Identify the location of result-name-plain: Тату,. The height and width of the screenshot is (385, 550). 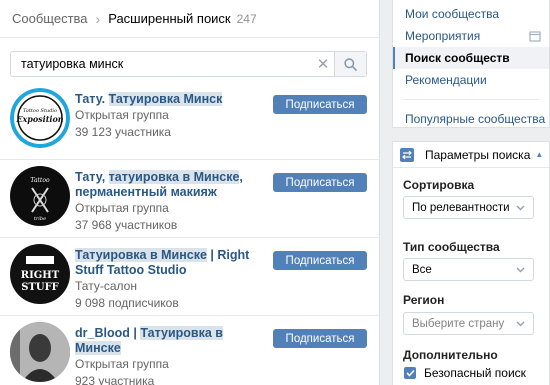
(92, 177).